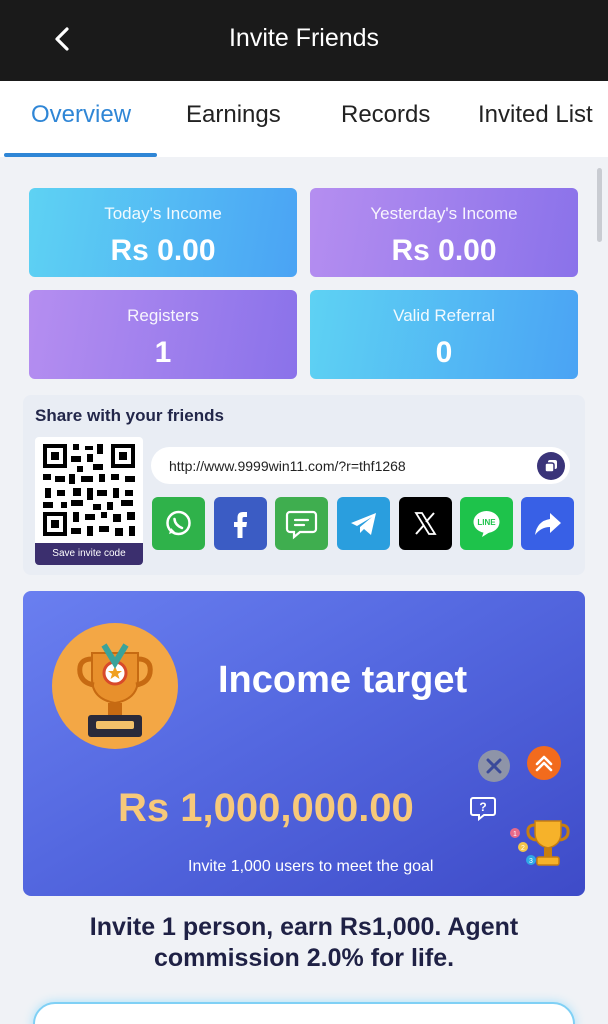  What do you see at coordinates (81, 115) in the screenshot?
I see `tab-overview: Overview` at bounding box center [81, 115].